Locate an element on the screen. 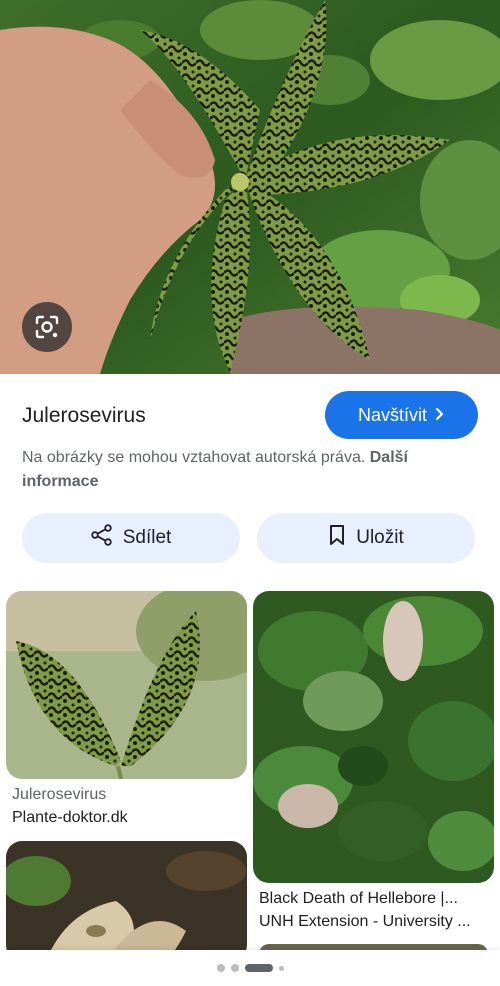 Image resolution: width=500 pixels, height=986 pixels. google-lens-button is located at coordinates (47, 327).